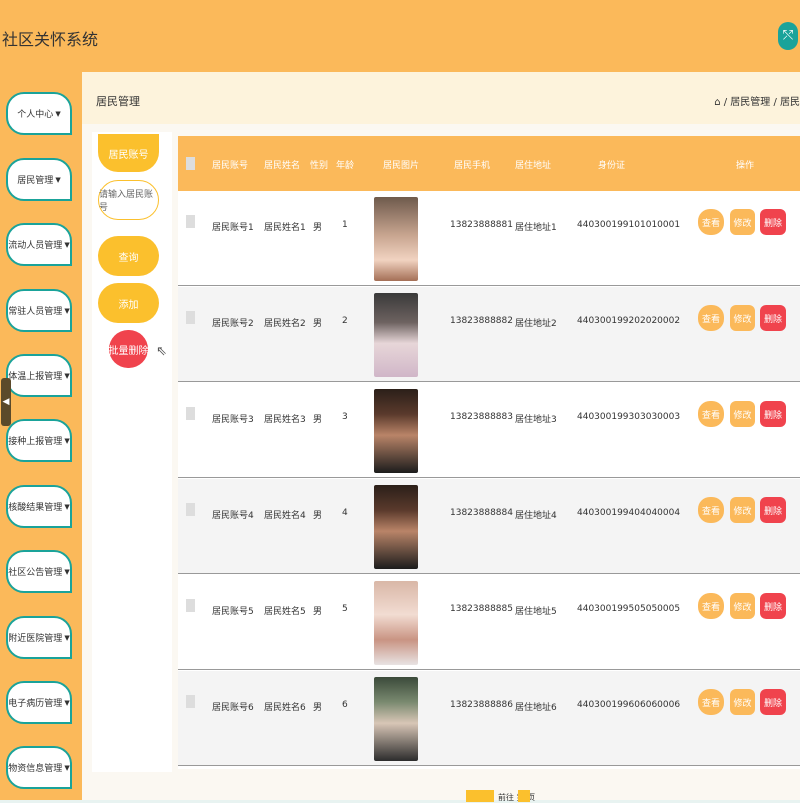 This screenshot has width=800, height=803. Describe the element at coordinates (472, 164) in the screenshot. I see `column-header-phone: 居民手机` at that location.